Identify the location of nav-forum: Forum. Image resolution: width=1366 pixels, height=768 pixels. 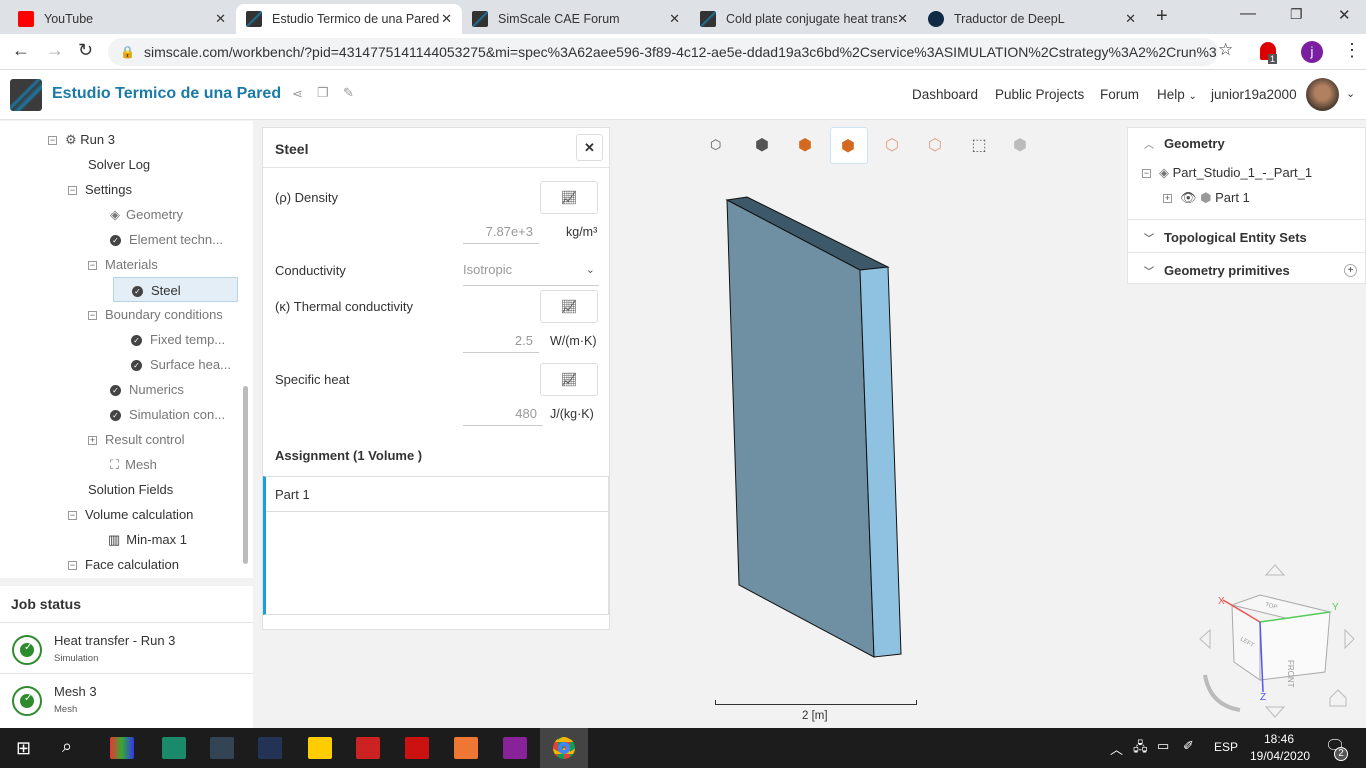
(1119, 94).